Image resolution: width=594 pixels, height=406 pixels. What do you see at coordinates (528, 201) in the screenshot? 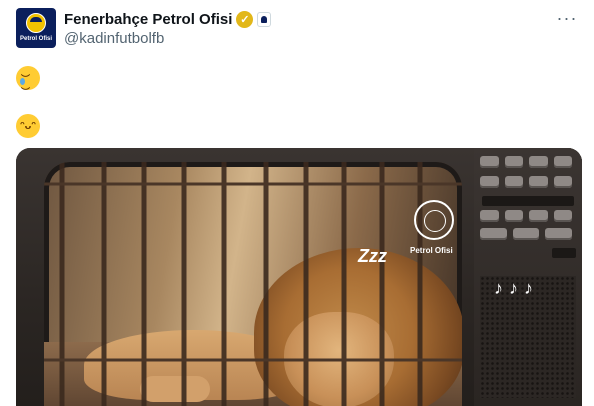
I see `tv-slot` at bounding box center [528, 201].